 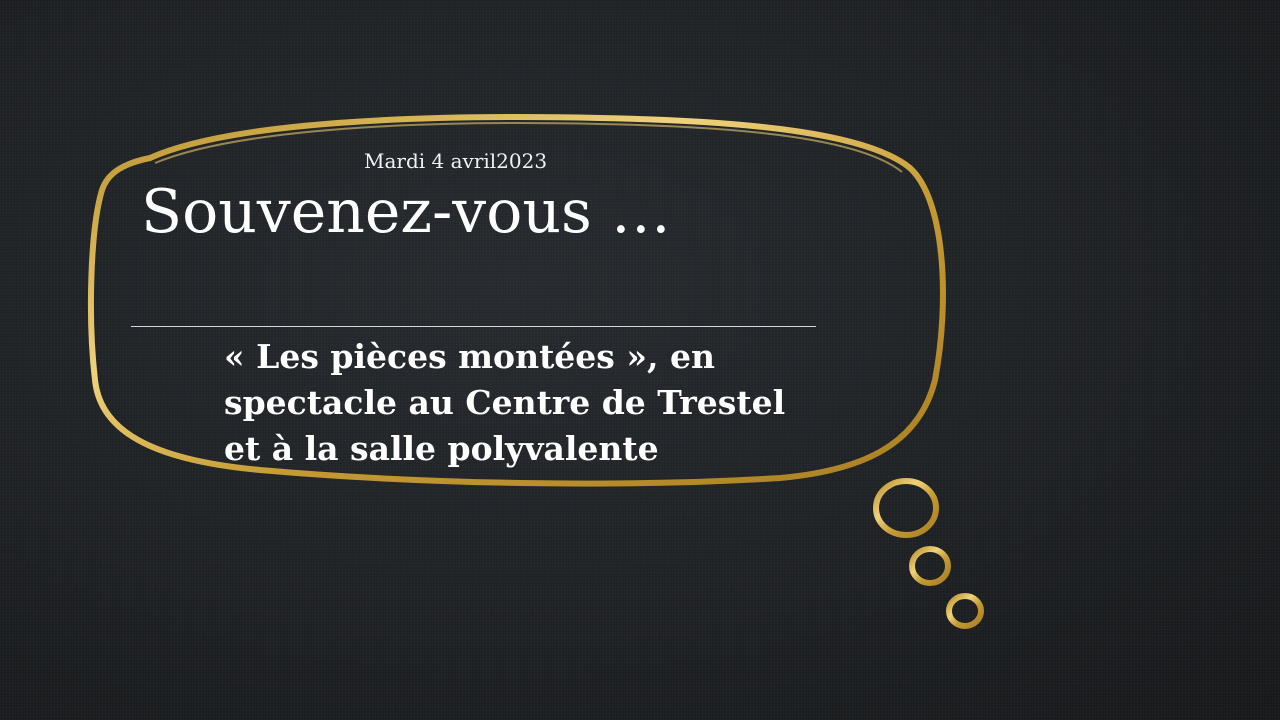 I want to click on subtitle-line: spectacle au Centre de Trestel, so click(x=505, y=402).